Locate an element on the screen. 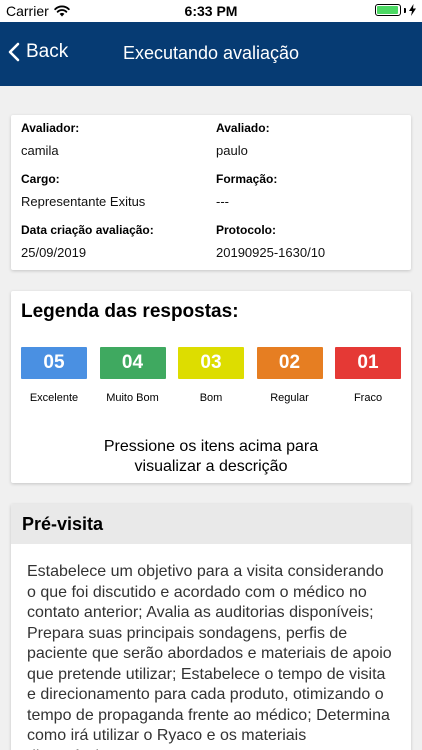  protocolo-field: Protocolo: 20190925-1630/10 is located at coordinates (270, 241).